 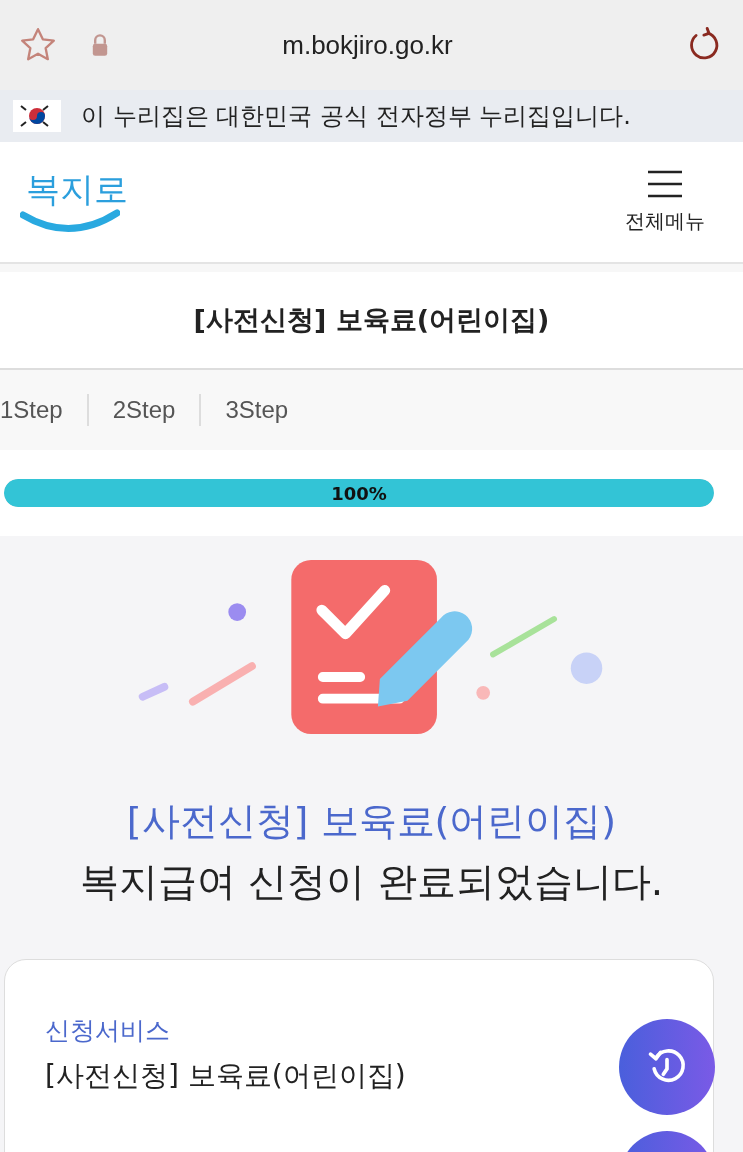 I want to click on menu-icon, so click(x=665, y=183).